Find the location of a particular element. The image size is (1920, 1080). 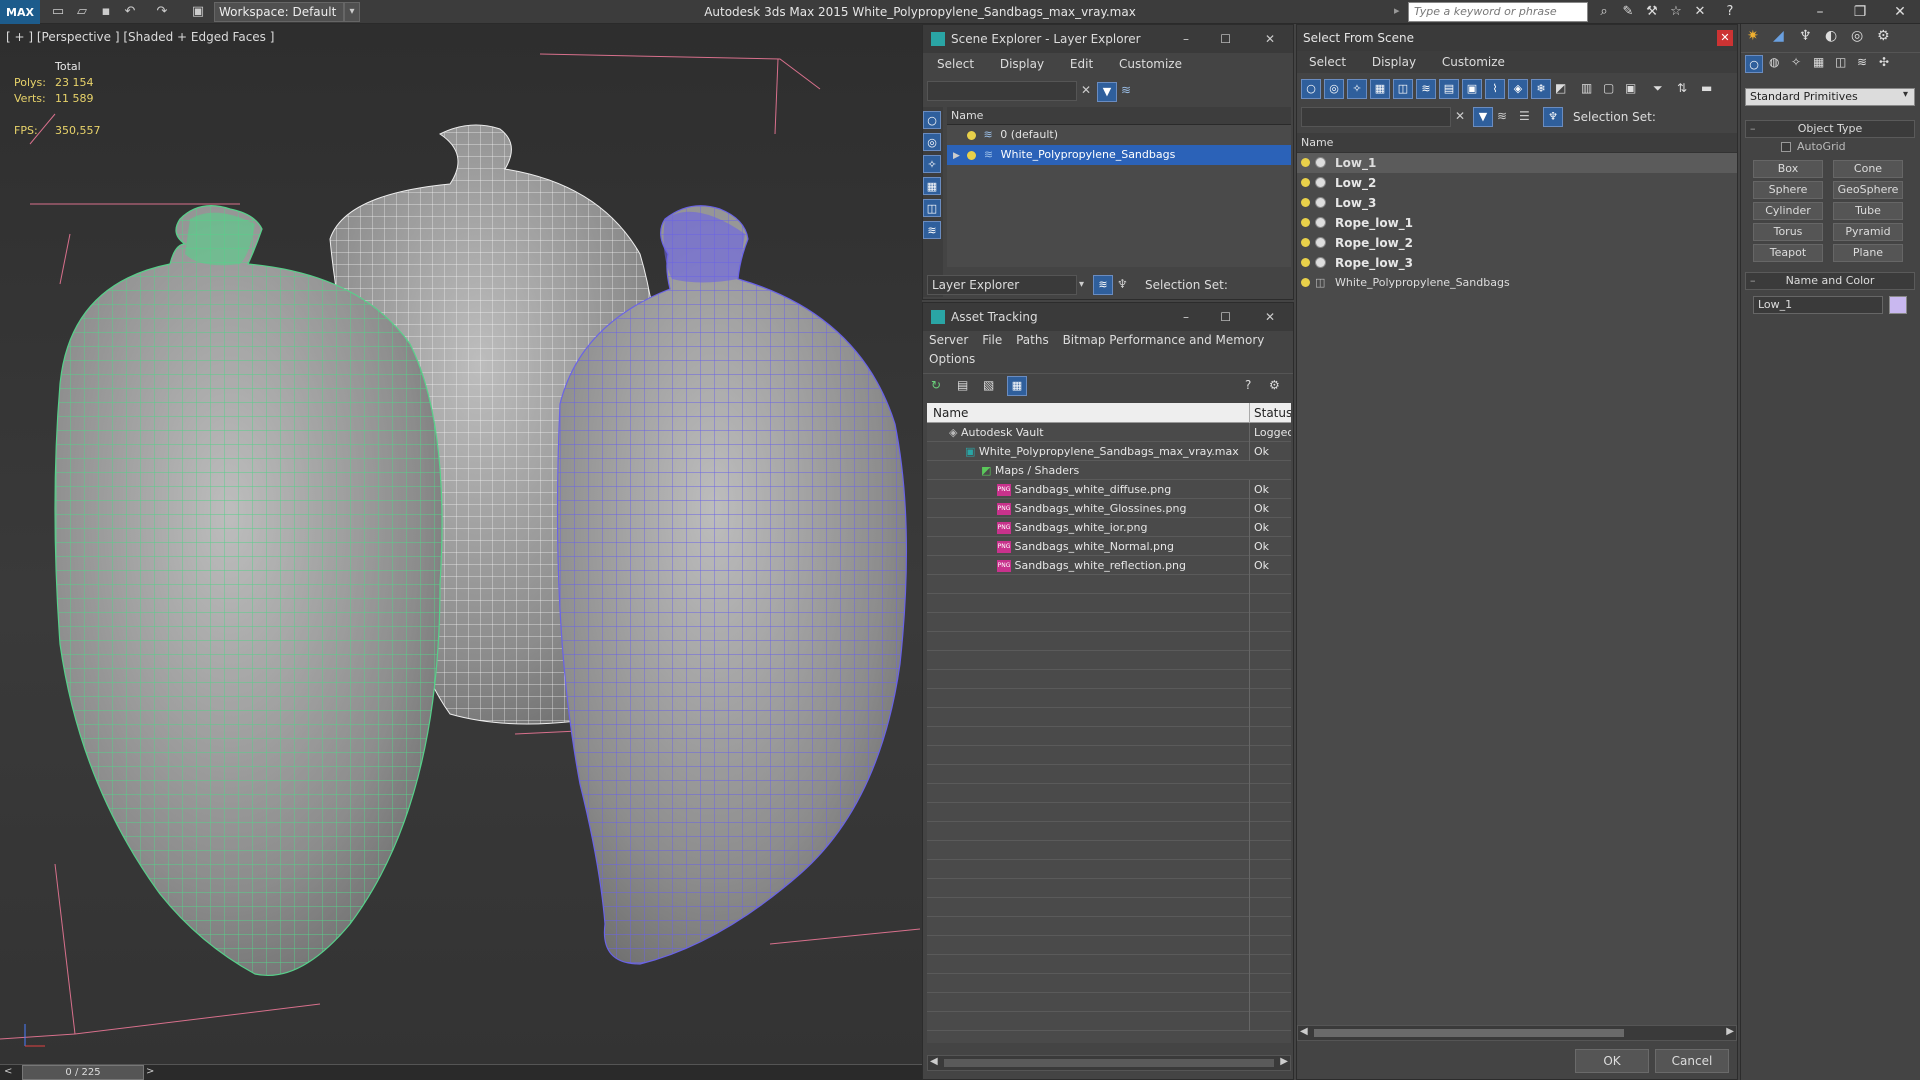

refresh-icon: ↻ is located at coordinates (936, 385).